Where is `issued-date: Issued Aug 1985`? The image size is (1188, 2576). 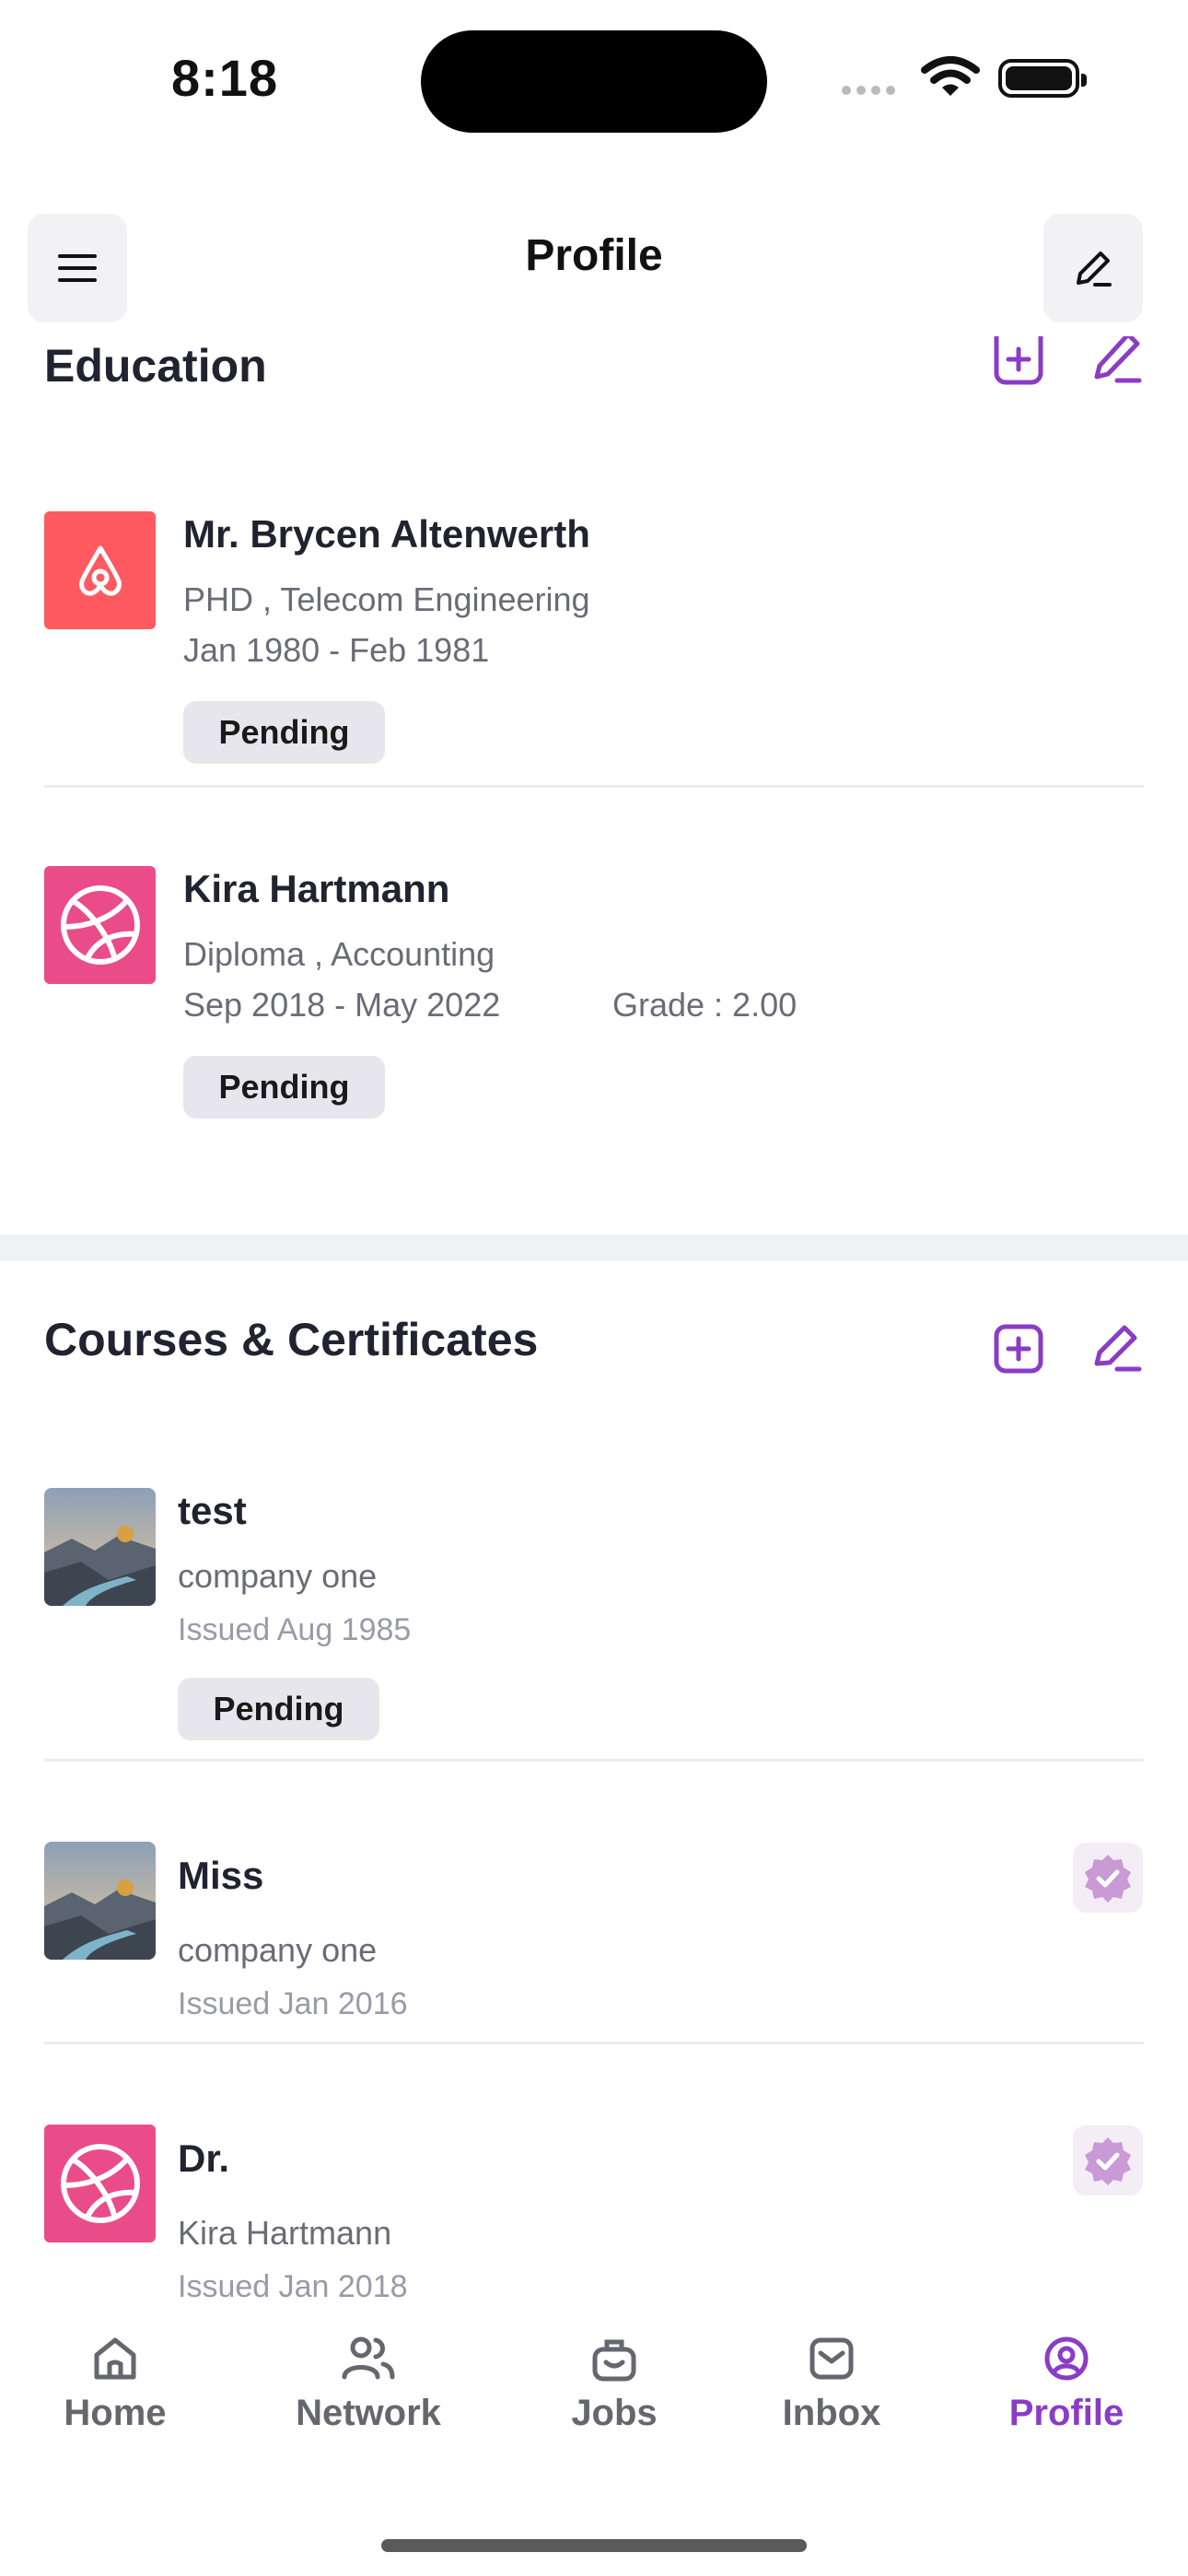 issued-date: Issued Aug 1985 is located at coordinates (295, 1629).